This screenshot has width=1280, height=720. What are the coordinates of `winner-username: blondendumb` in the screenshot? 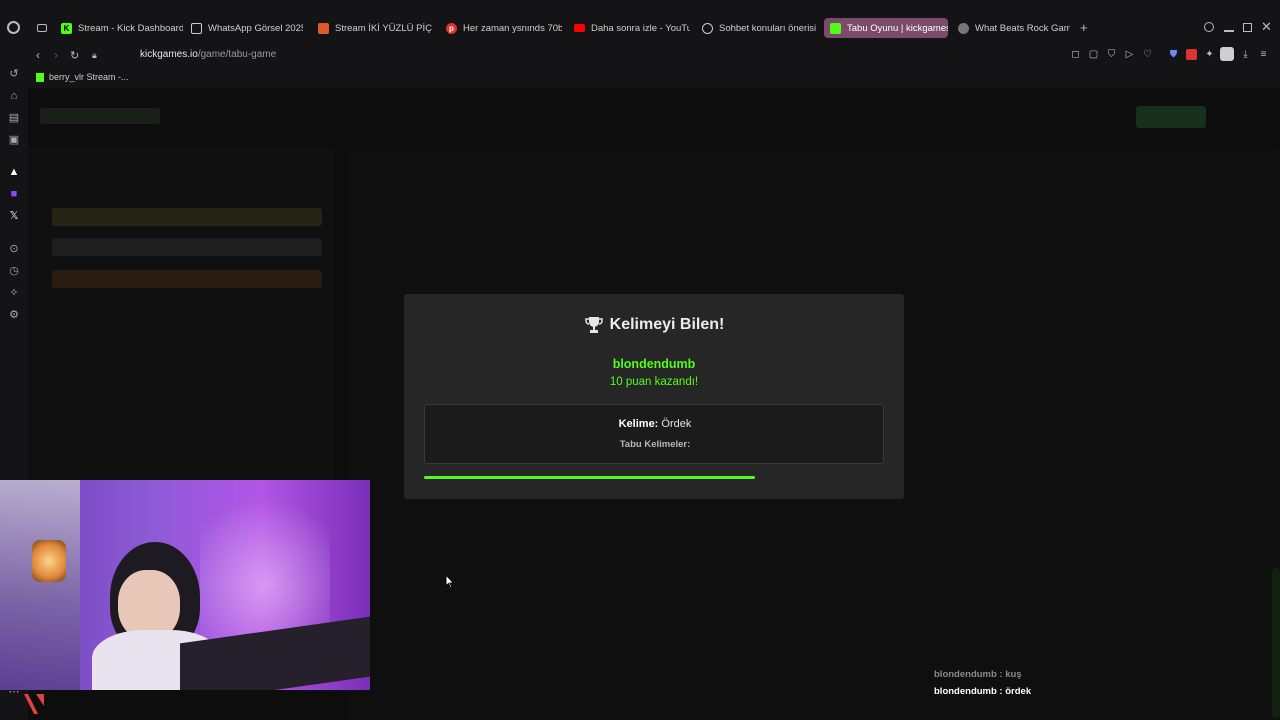 It's located at (654, 364).